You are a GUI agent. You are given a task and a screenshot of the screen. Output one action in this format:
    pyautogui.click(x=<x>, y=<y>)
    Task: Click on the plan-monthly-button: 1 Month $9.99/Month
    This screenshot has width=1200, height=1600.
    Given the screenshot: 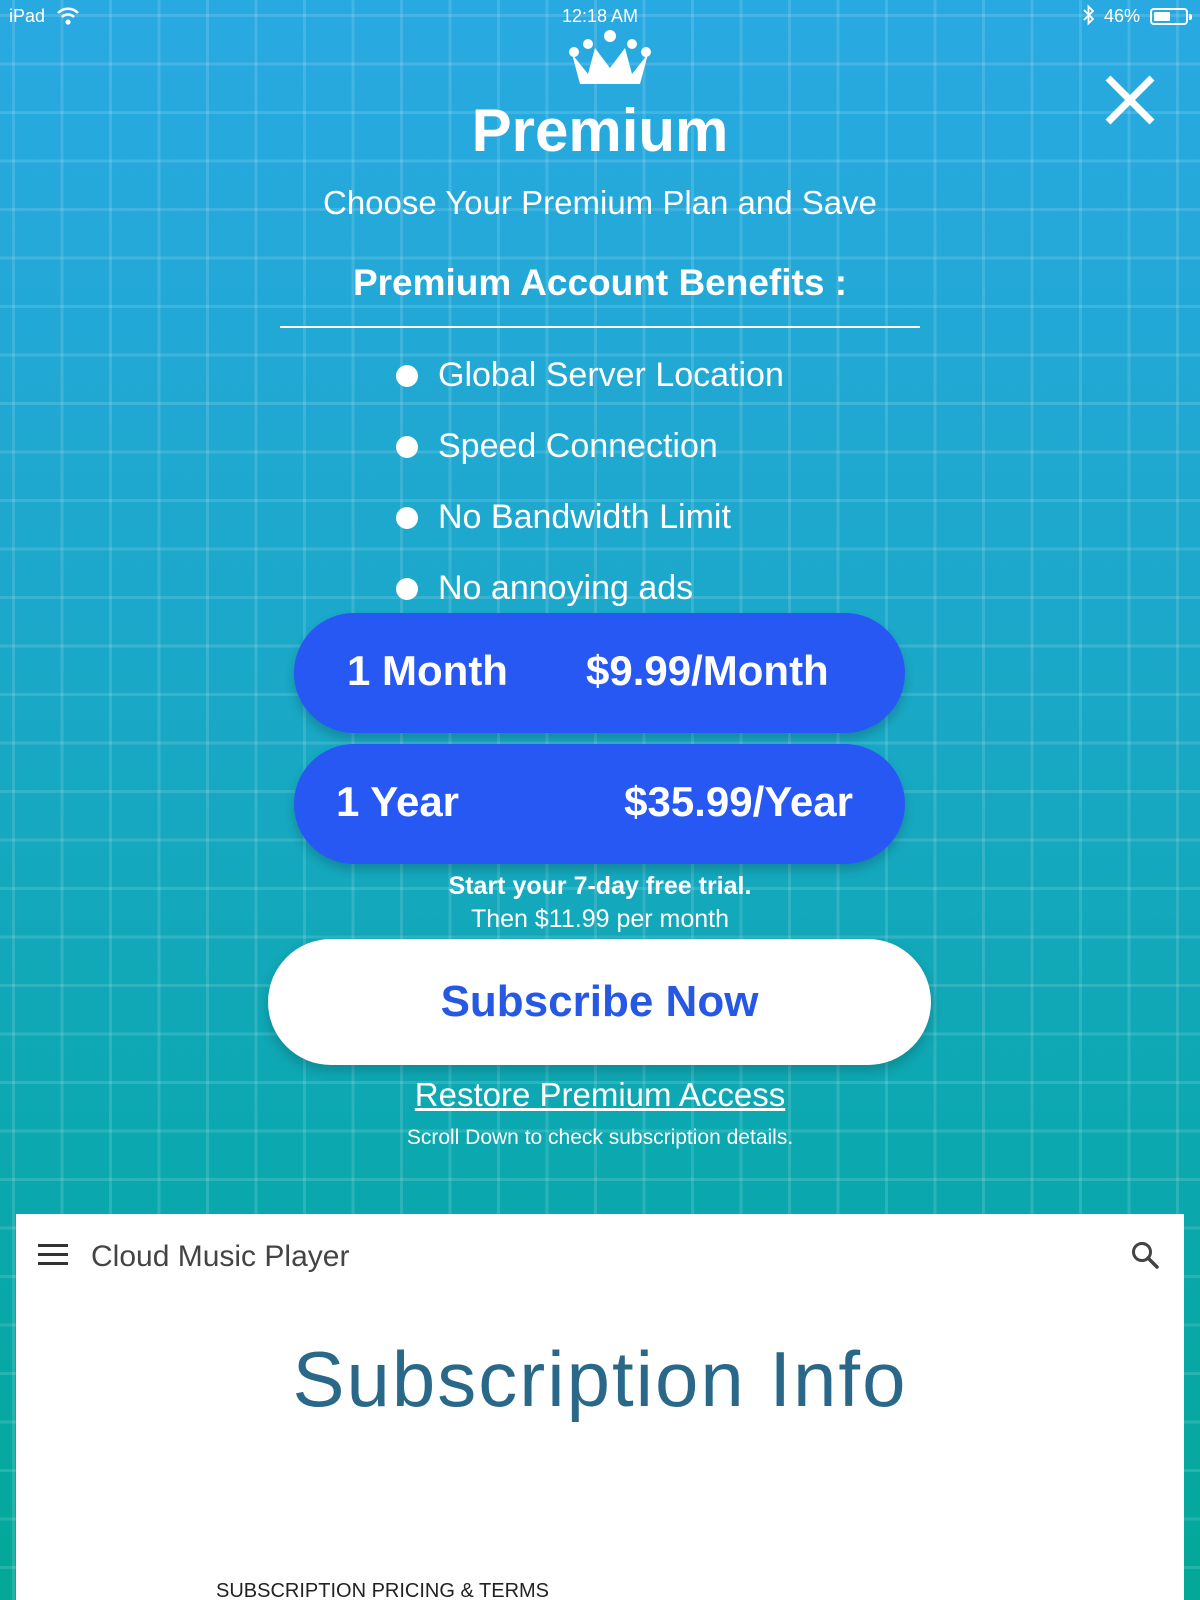 What is the action you would take?
    pyautogui.click(x=599, y=673)
    